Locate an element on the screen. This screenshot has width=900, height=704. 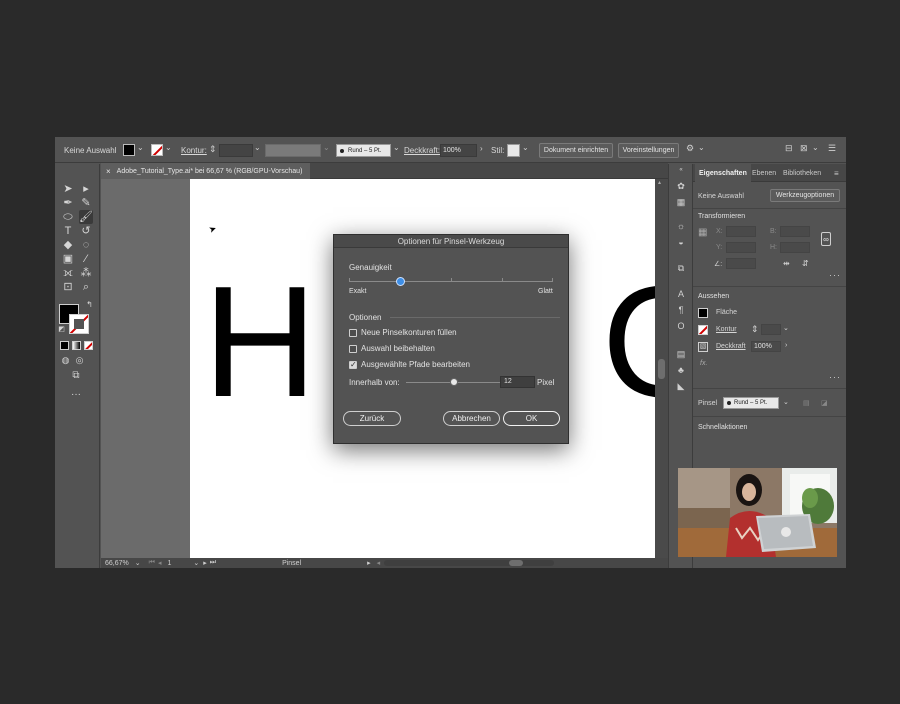
stroke-stepper-icon: ⇕ is located at coordinates (213, 149).